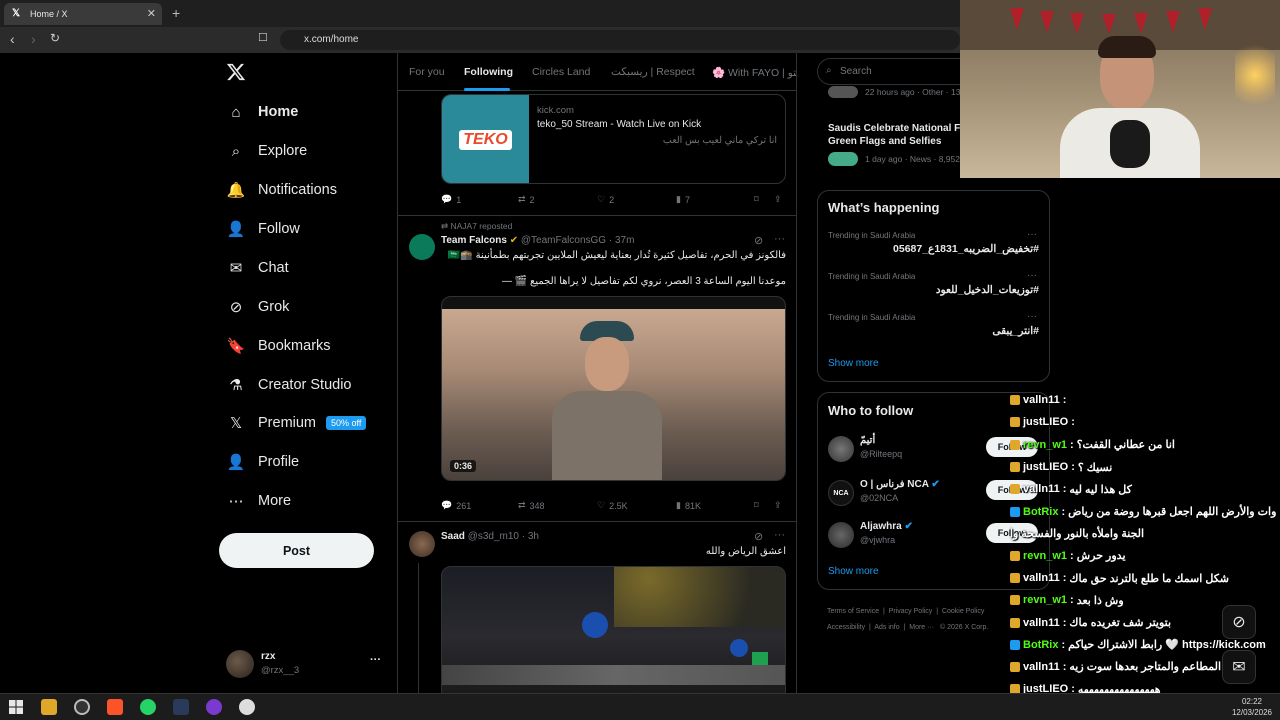 Image resolution: width=1280 pixels, height=720 pixels. I want to click on messages-floating-icon: ✉, so click(1239, 667).